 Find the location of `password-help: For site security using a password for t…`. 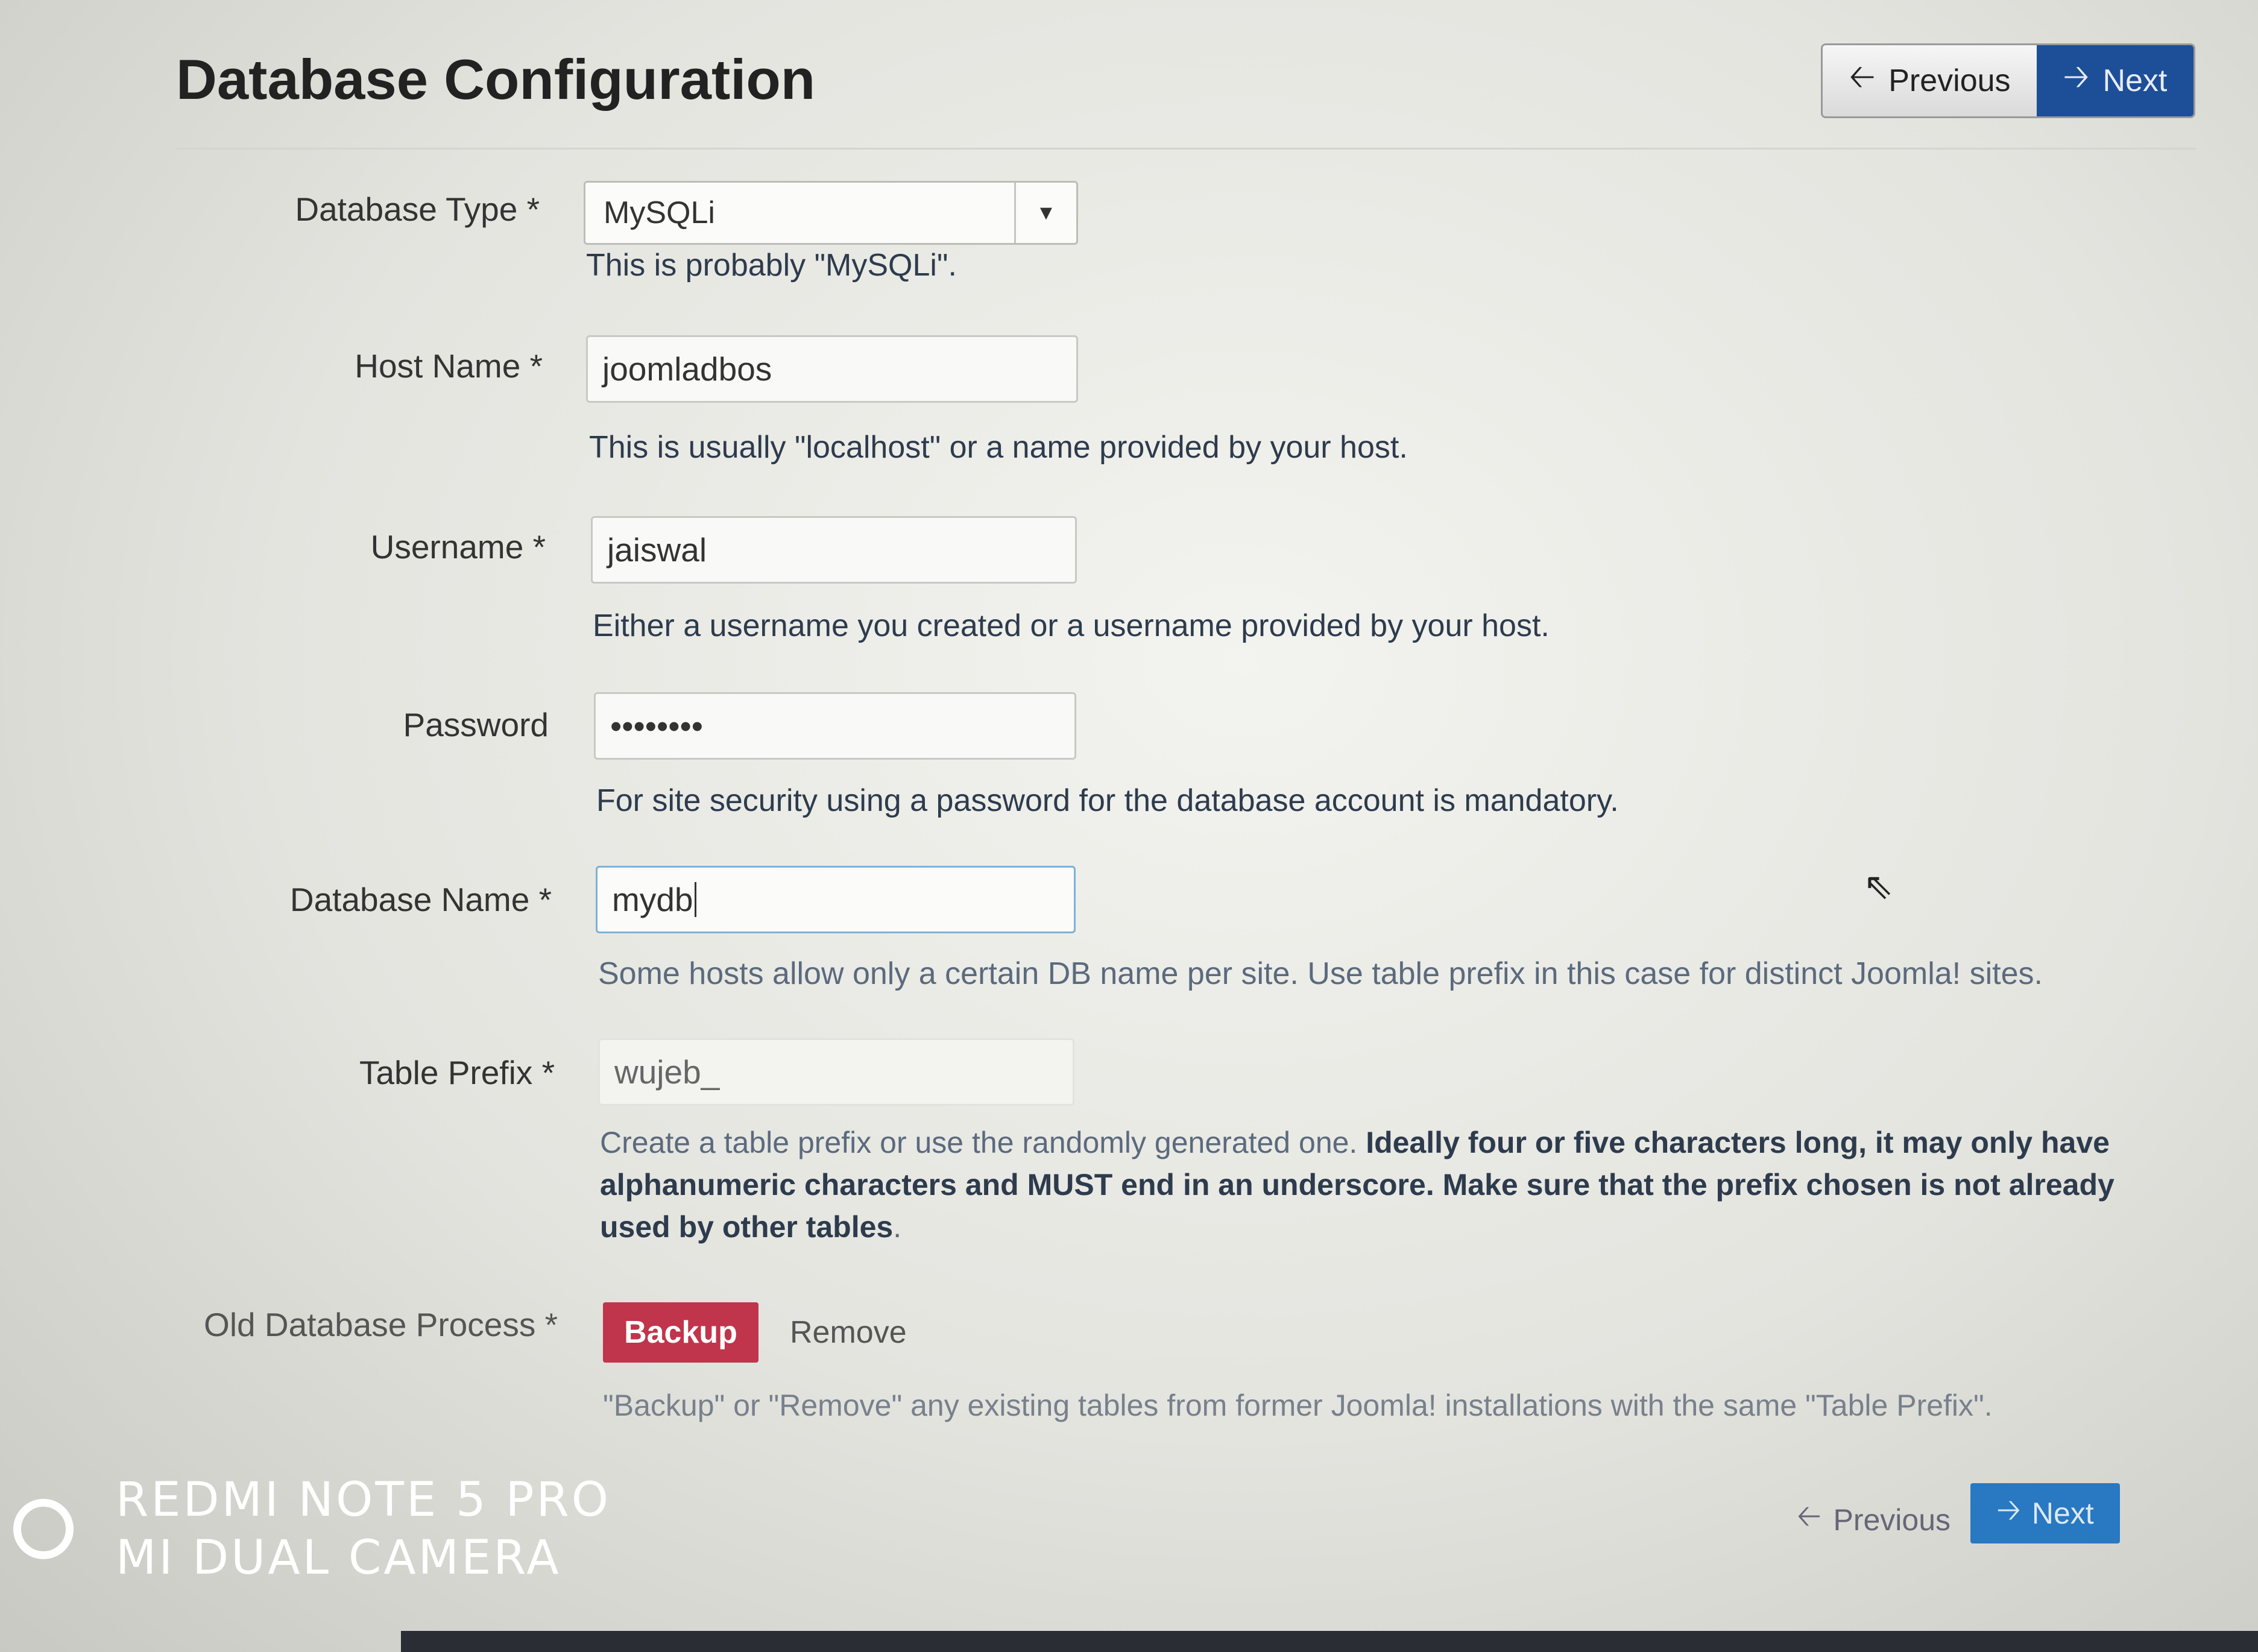

password-help: For site security using a password for t… is located at coordinates (1107, 800).